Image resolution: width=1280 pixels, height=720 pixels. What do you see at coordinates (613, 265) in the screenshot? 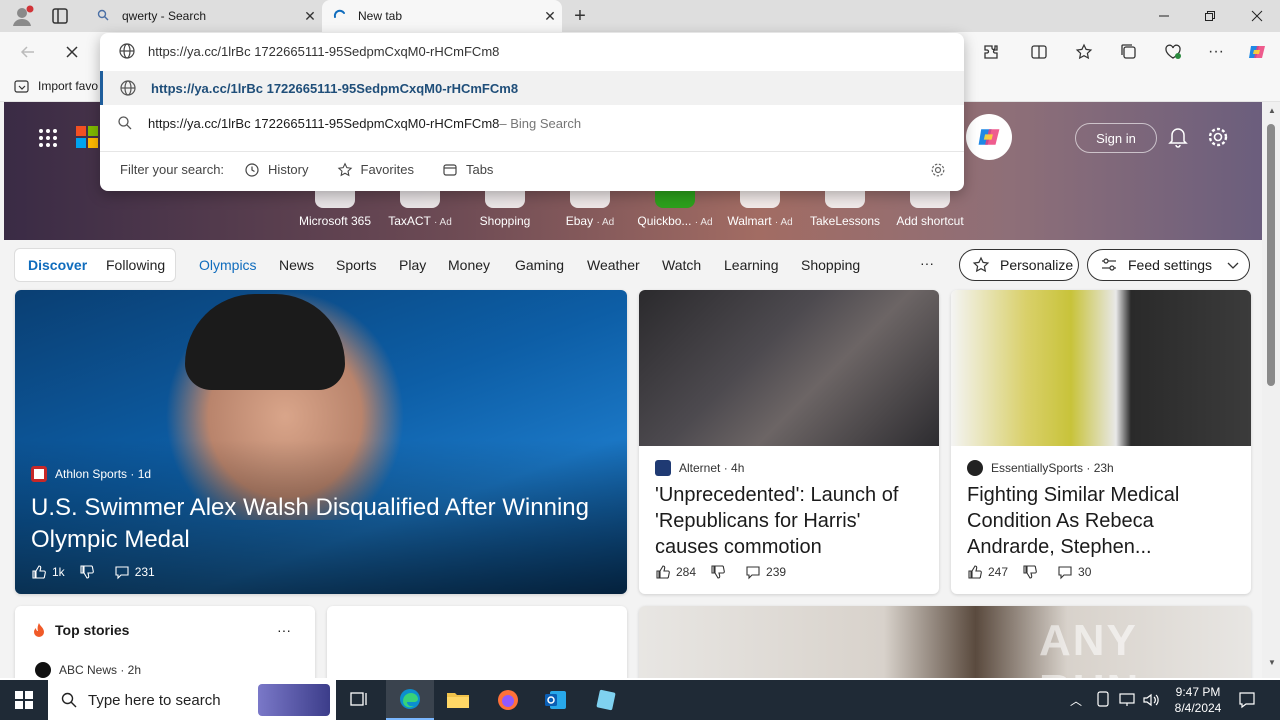
I see `nav-weather: Weather` at bounding box center [613, 265].